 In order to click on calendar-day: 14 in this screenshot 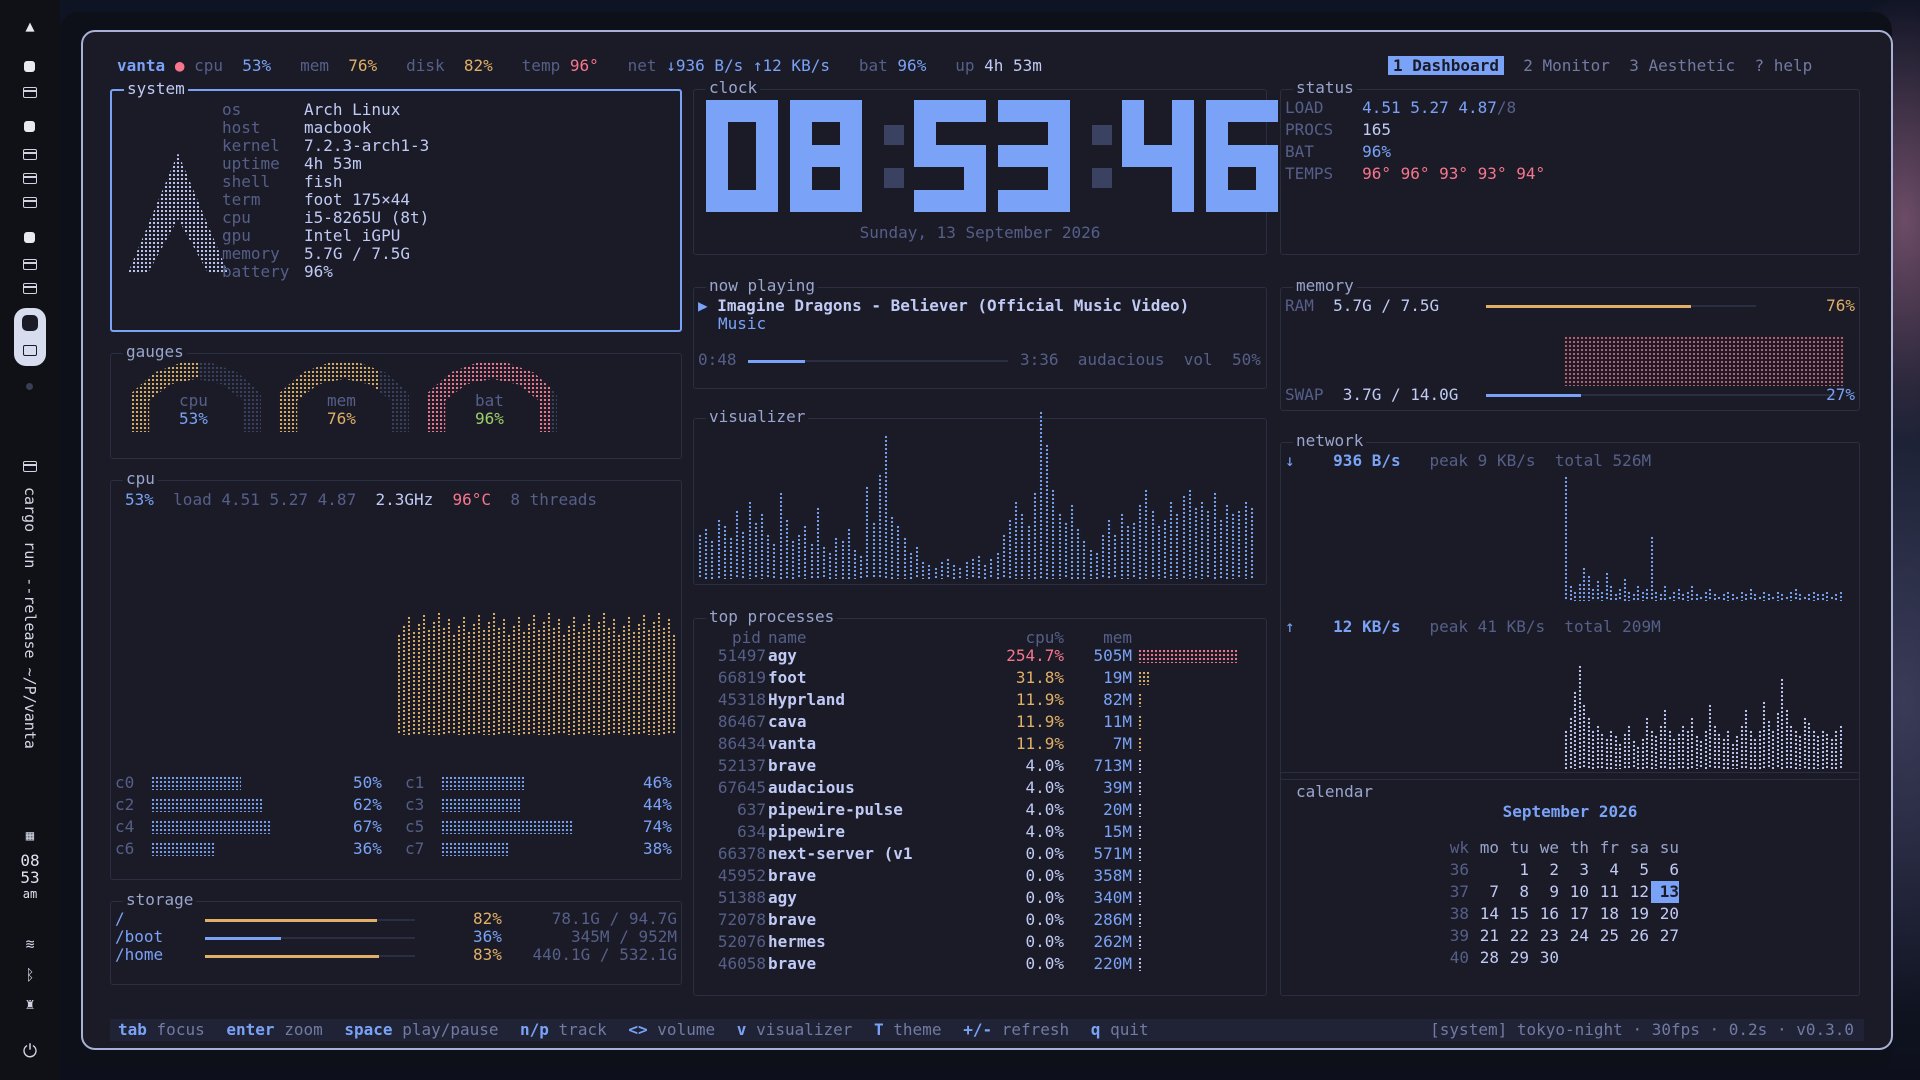, I will do `click(1485, 914)`.